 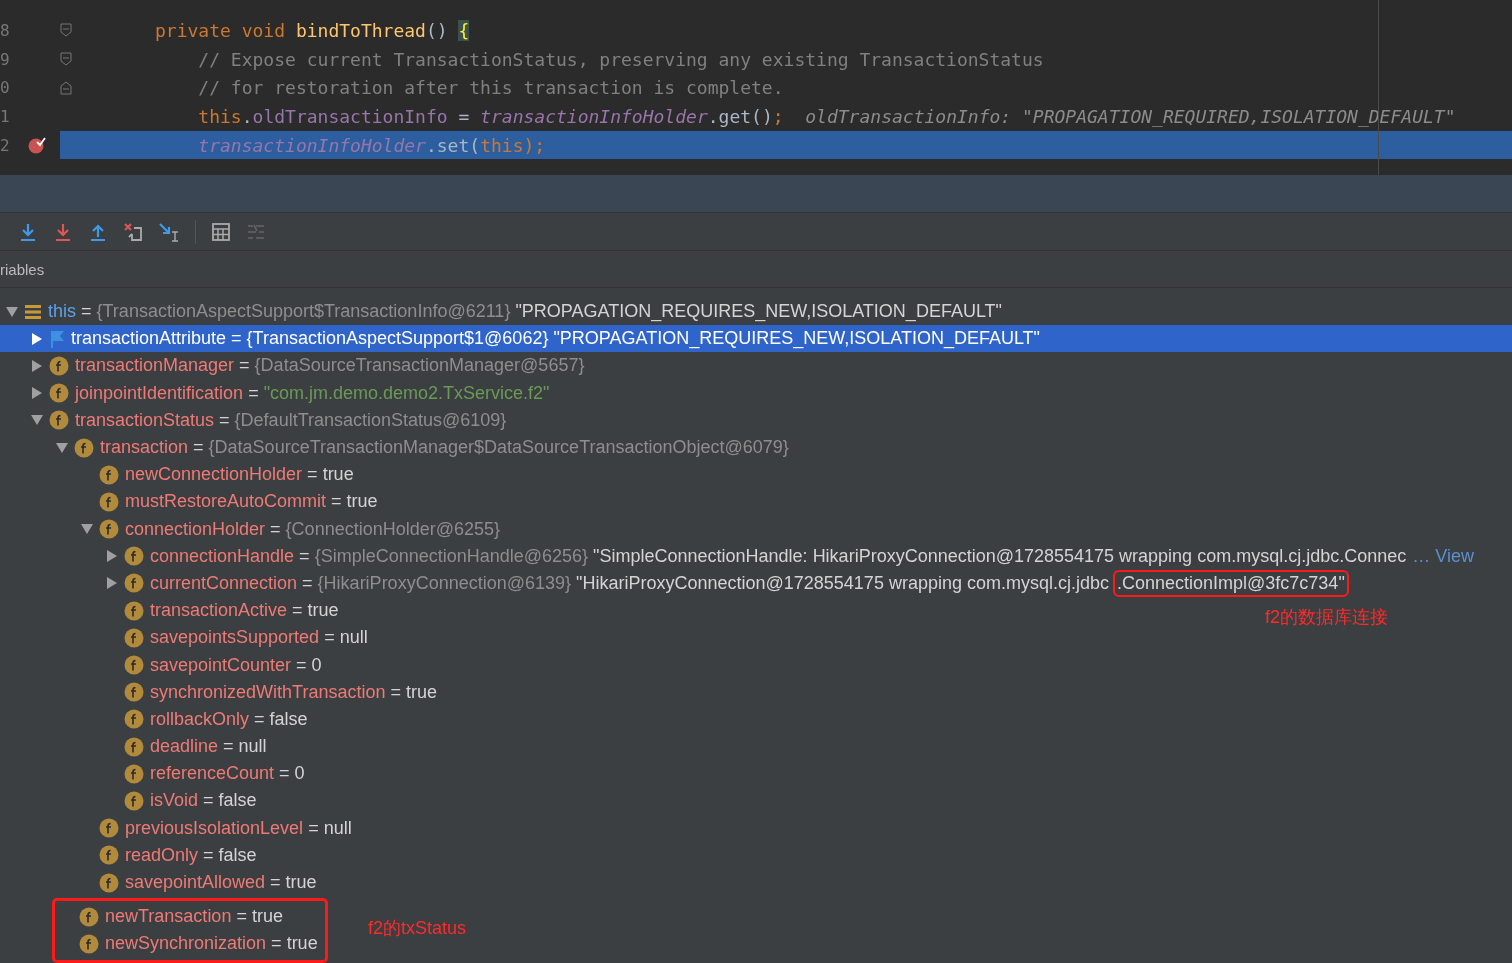 What do you see at coordinates (313, 529) in the screenshot?
I see `variable-entry: connectionHolder = {ConnectionHolder@6255}` at bounding box center [313, 529].